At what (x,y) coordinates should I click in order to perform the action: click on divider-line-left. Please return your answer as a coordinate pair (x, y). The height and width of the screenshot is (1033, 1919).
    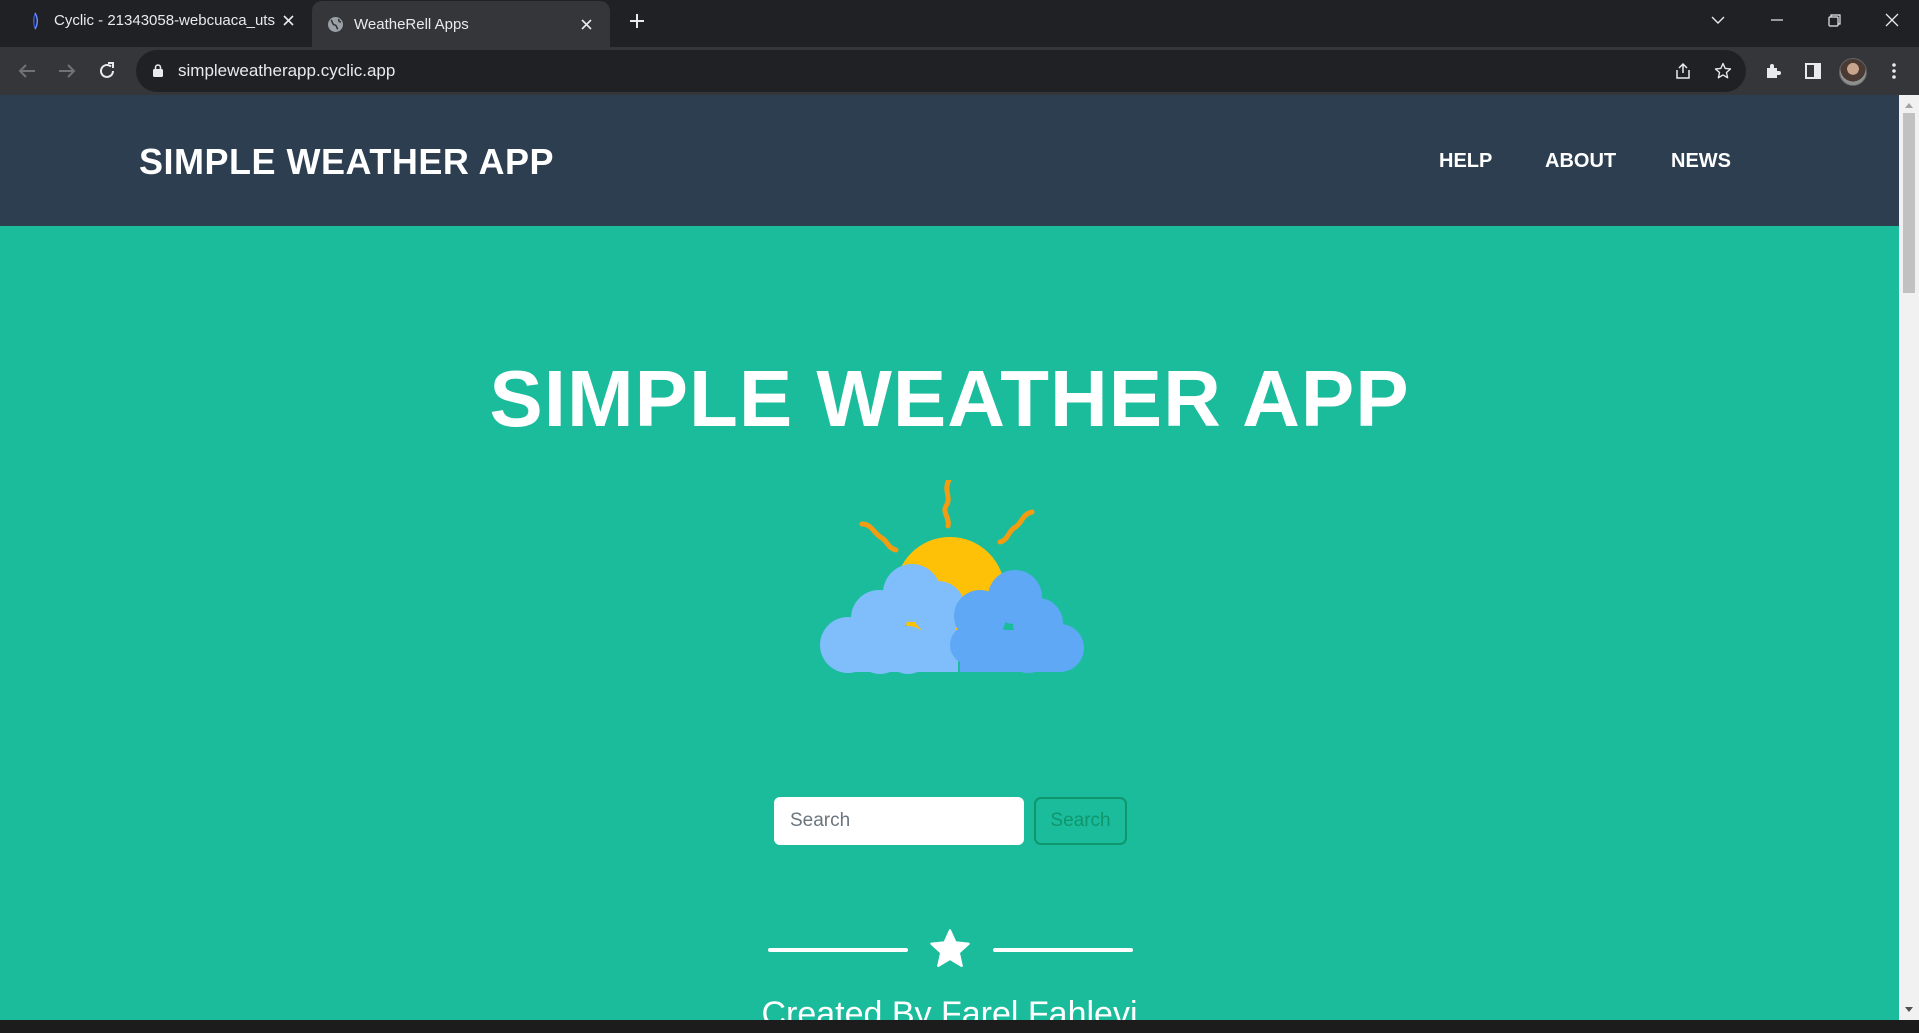
    Looking at the image, I should click on (838, 950).